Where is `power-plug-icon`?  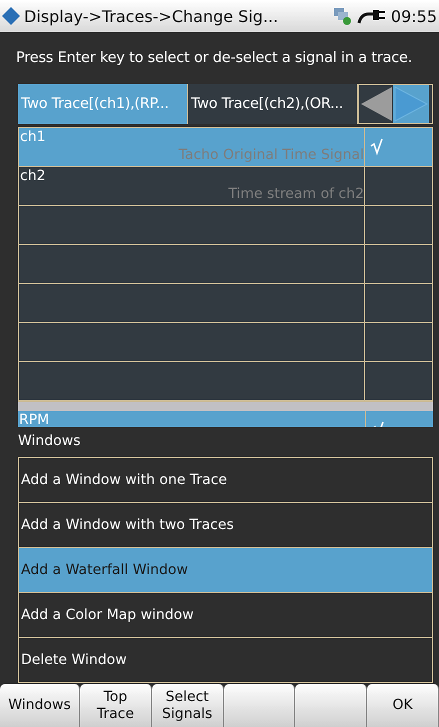 power-plug-icon is located at coordinates (371, 16).